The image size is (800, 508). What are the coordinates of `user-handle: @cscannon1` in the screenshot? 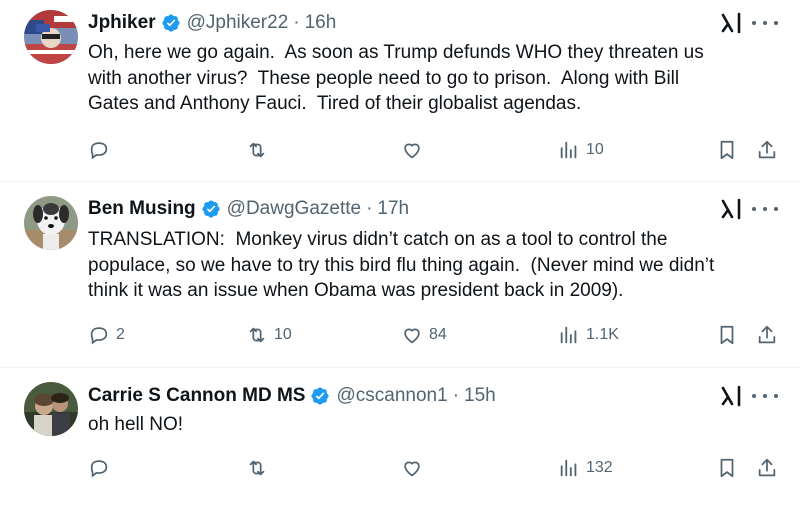 It's located at (391, 396).